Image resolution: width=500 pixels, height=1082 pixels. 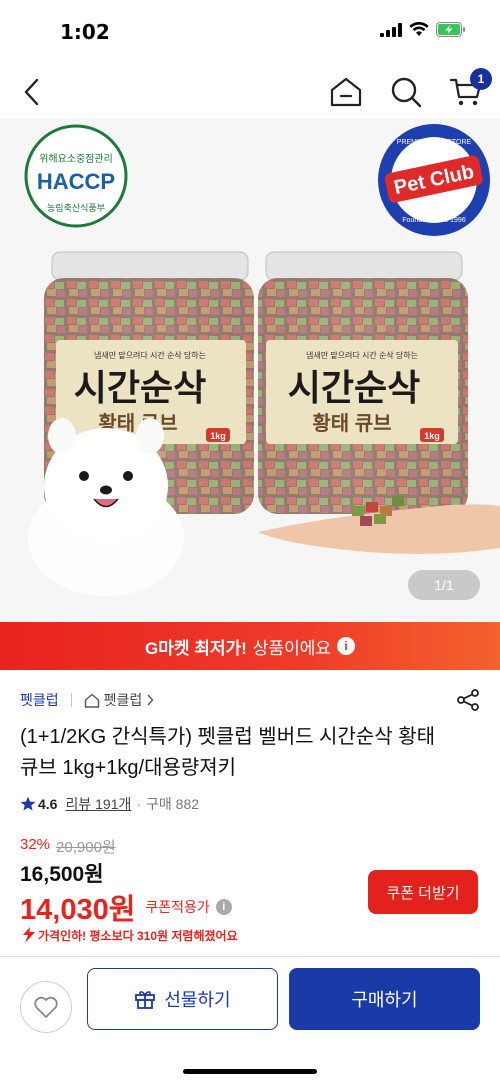 I want to click on store-home-link: 펫클럽, so click(x=119, y=700).